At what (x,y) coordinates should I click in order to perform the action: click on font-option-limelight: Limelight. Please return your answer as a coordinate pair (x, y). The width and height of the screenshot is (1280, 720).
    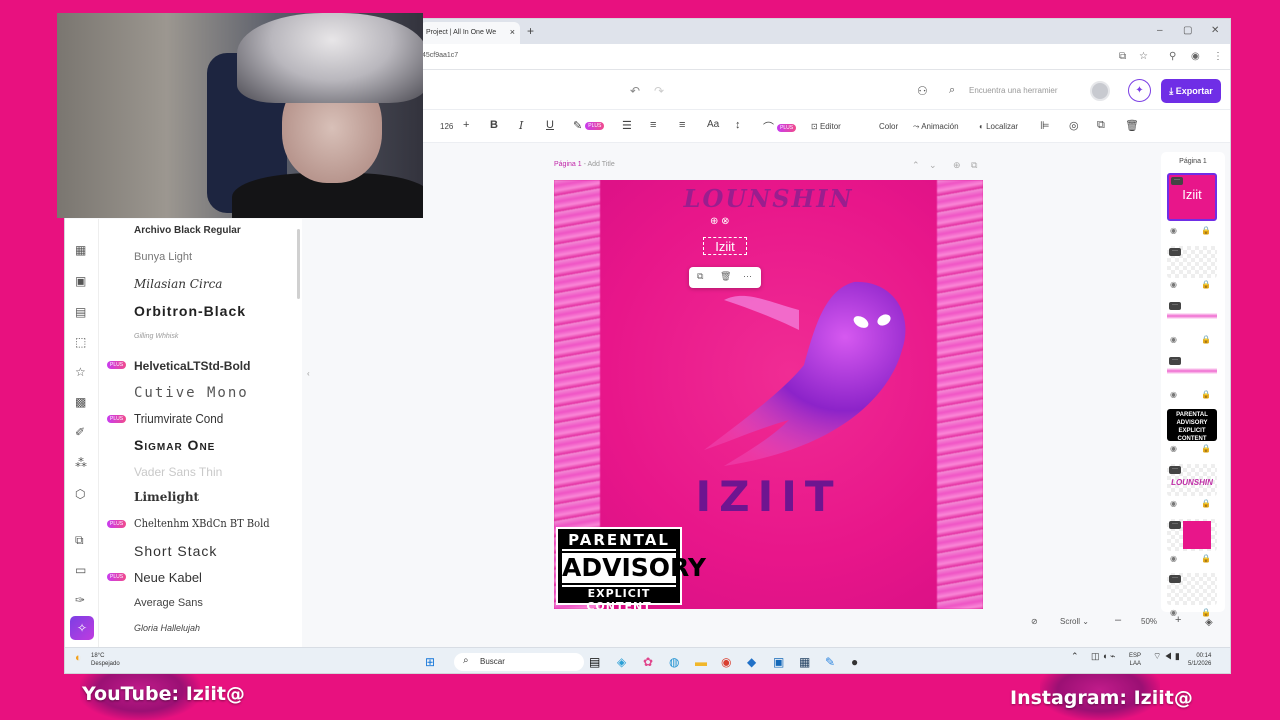
    Looking at the image, I should click on (166, 497).